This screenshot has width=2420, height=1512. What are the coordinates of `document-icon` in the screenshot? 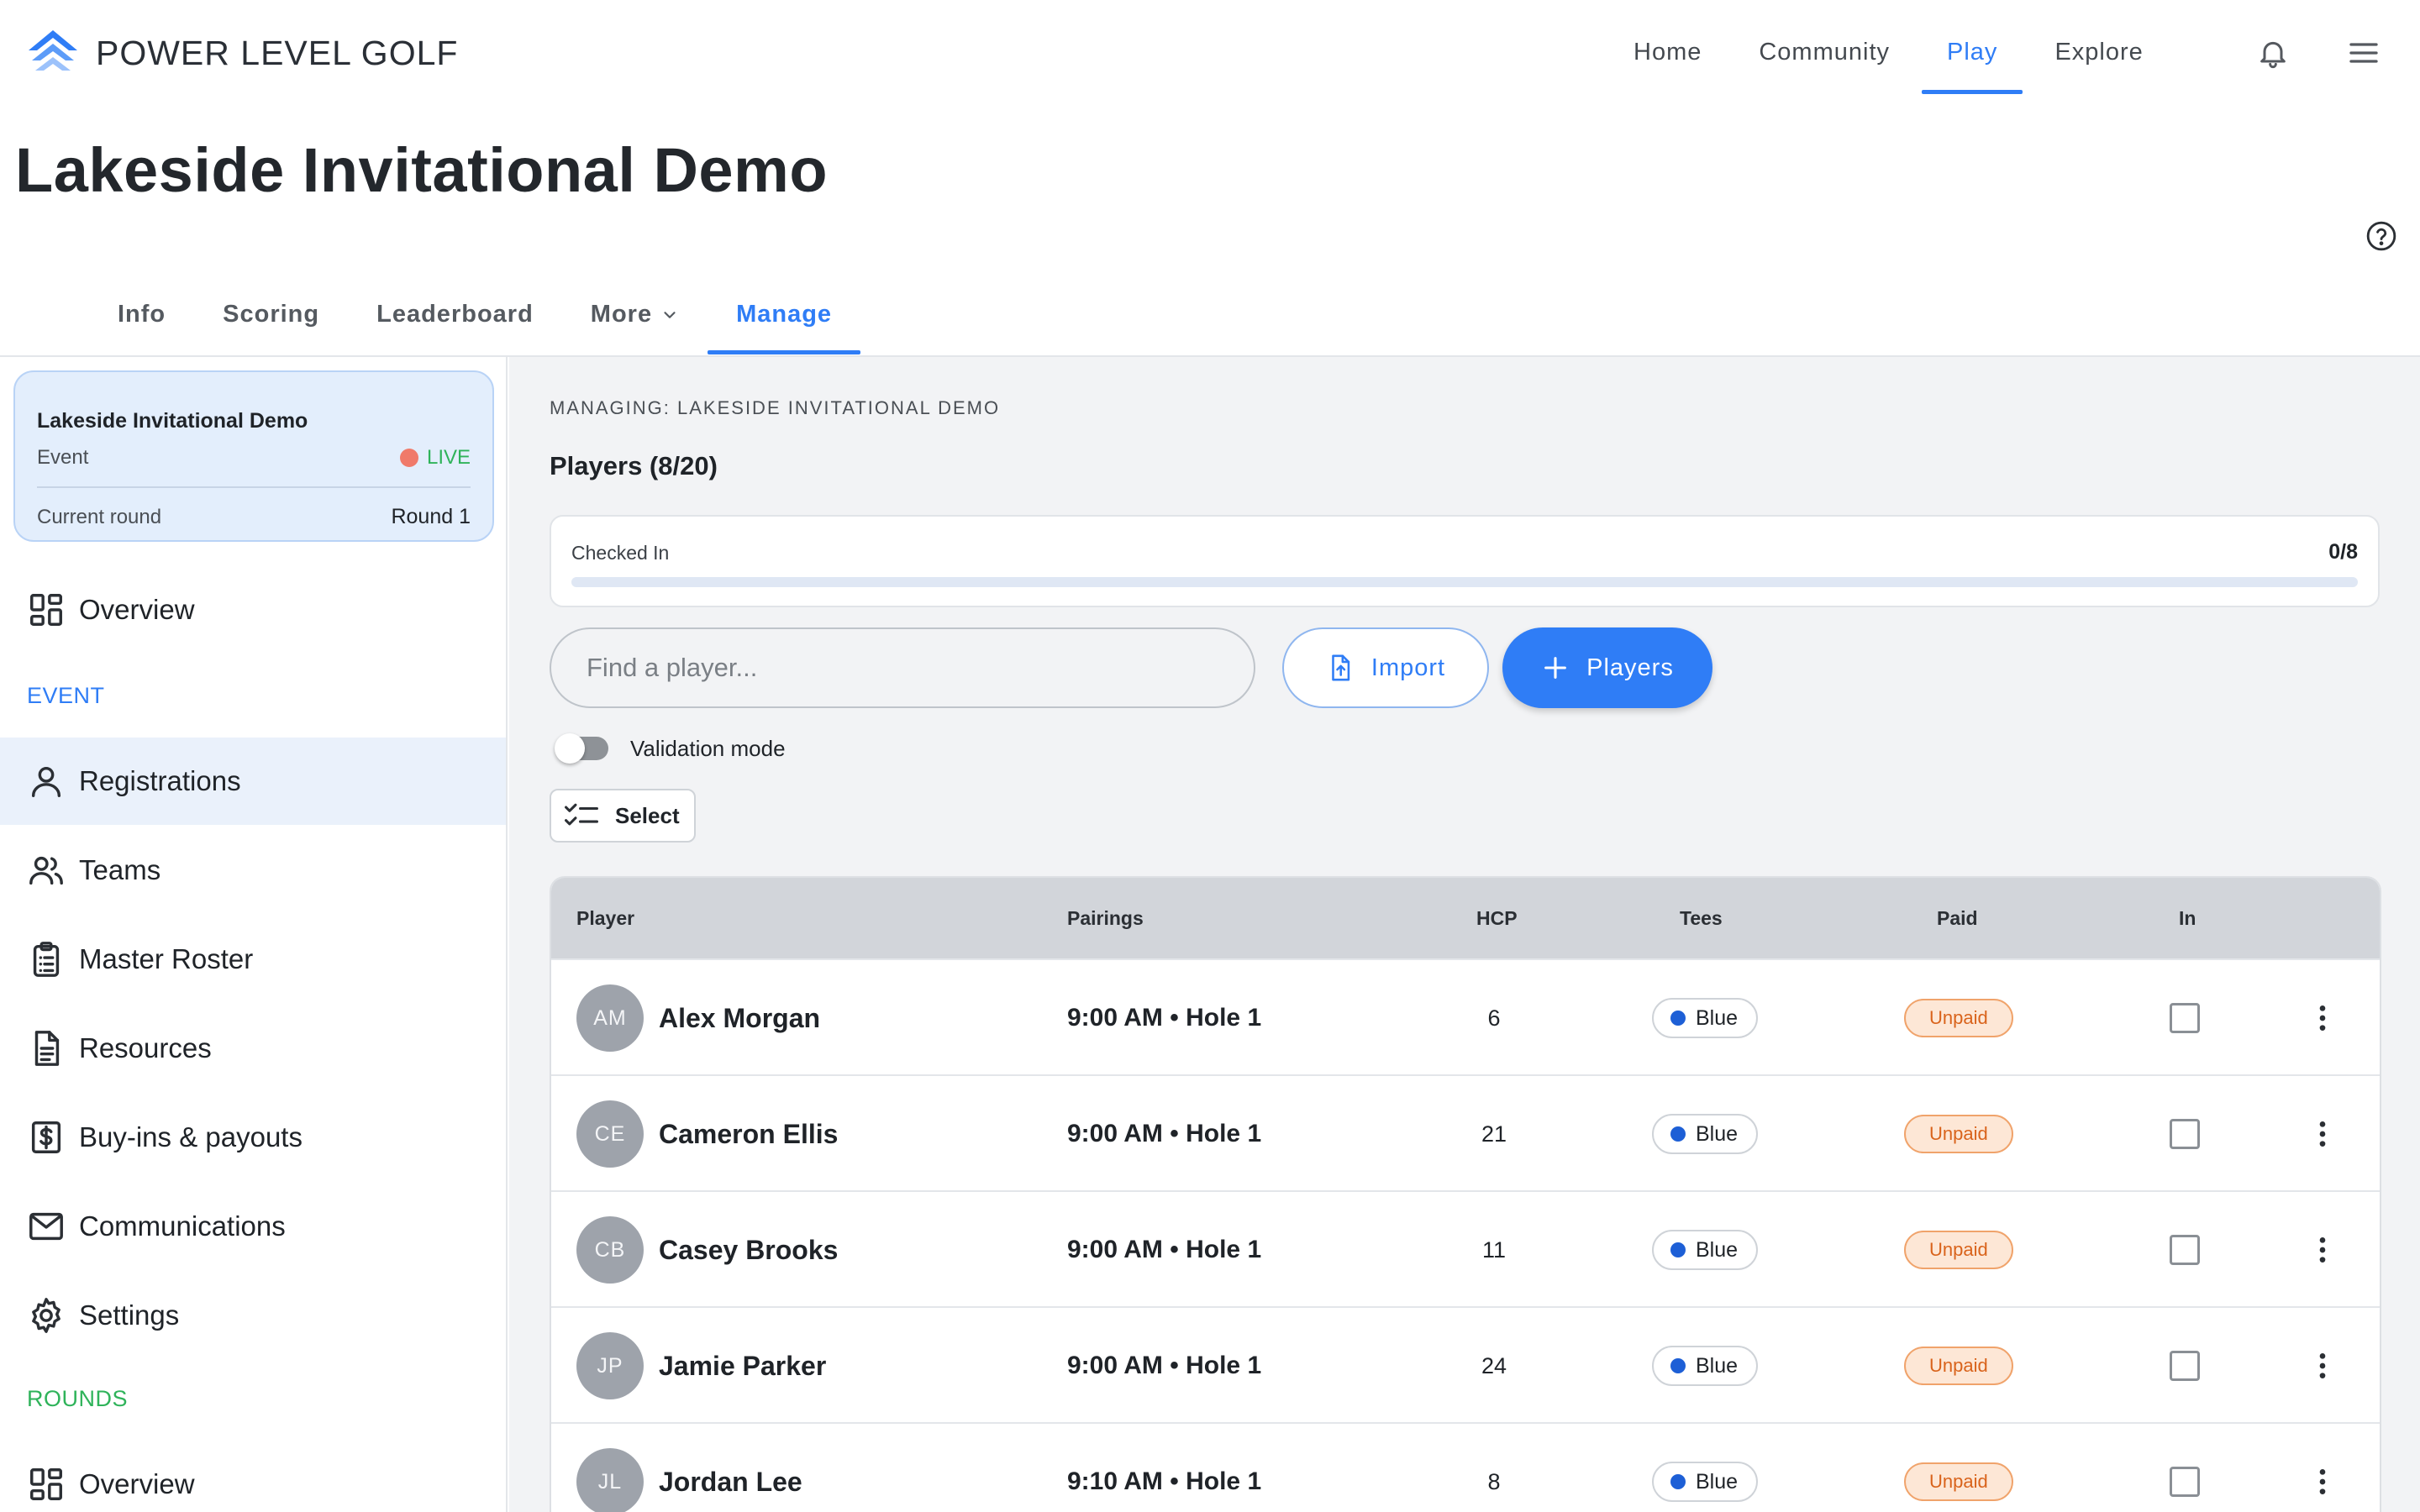 It's located at (47, 1048).